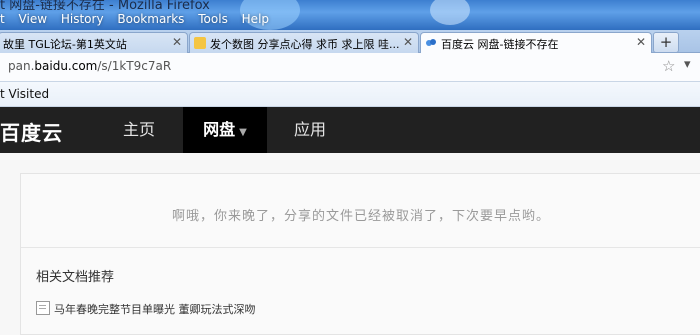 The width and height of the screenshot is (700, 335). Describe the element at coordinates (24, 94) in the screenshot. I see `bookmark-most-visited: t Visited` at that location.